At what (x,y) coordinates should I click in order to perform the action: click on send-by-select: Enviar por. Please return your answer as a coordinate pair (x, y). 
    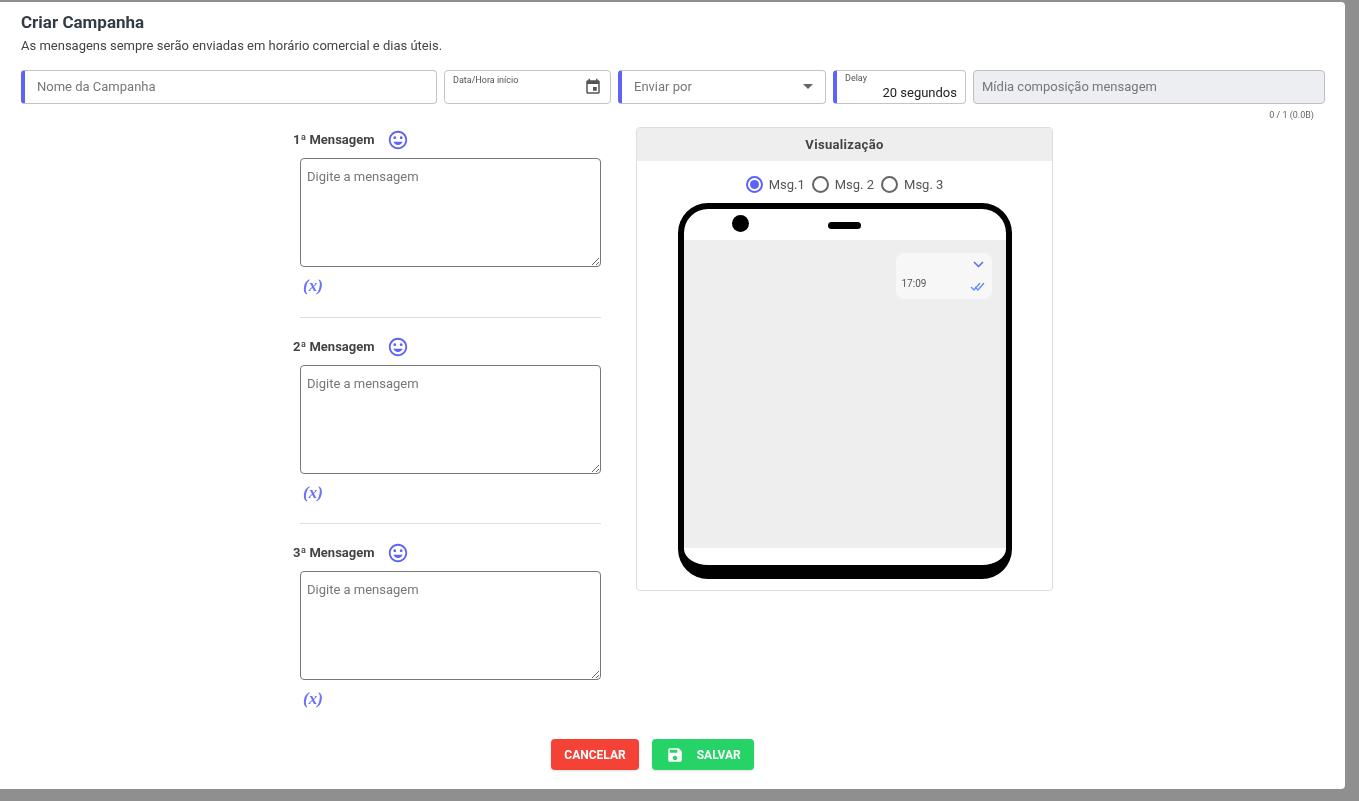
    Looking at the image, I should click on (722, 86).